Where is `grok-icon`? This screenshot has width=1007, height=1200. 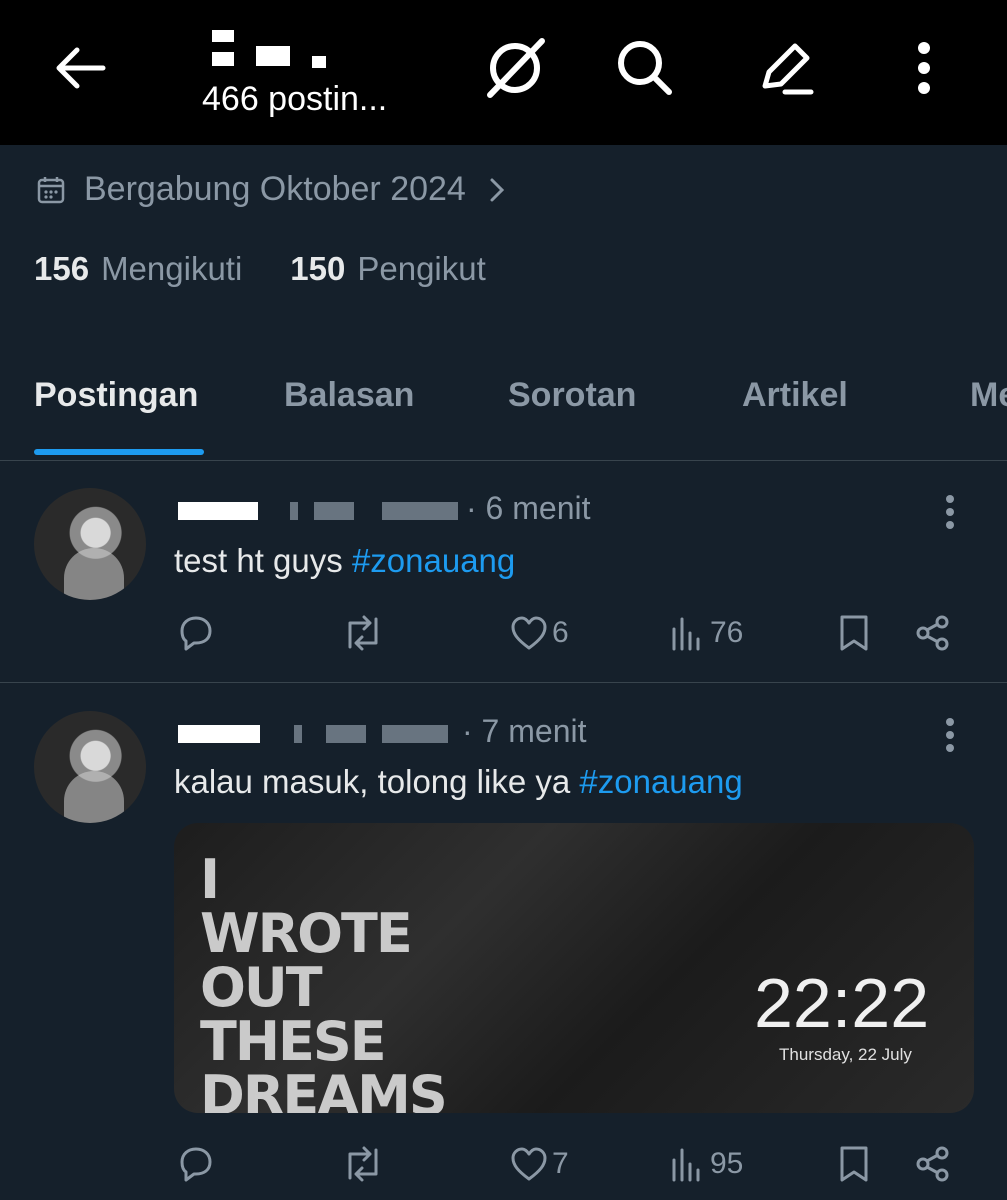 grok-icon is located at coordinates (516, 68).